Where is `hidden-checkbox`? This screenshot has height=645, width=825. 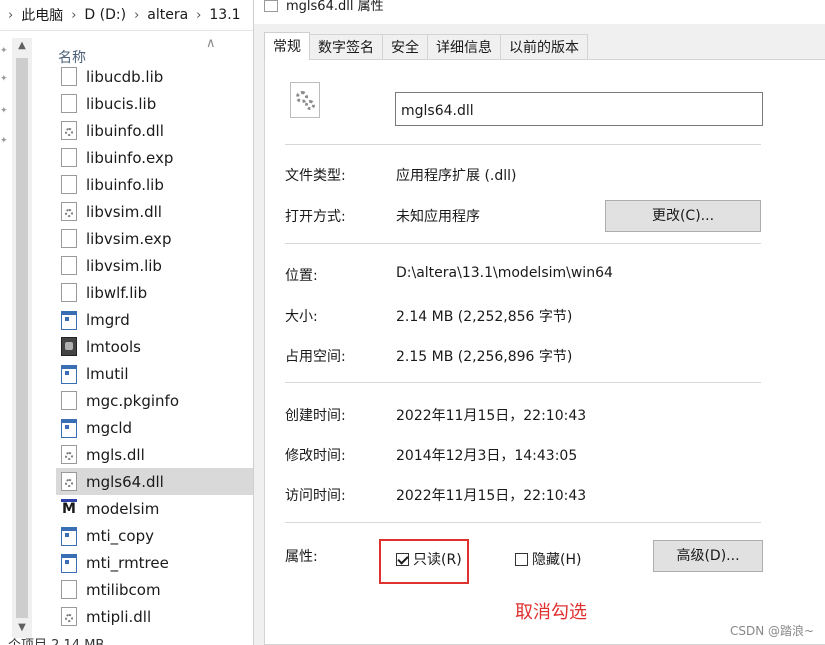 hidden-checkbox is located at coordinates (521, 559).